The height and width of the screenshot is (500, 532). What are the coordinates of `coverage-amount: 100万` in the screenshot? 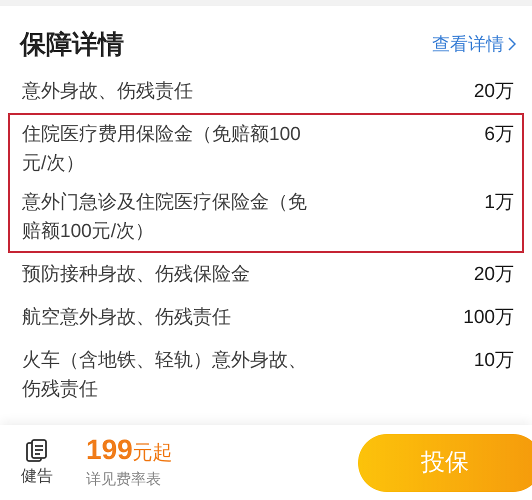 It's located at (488, 318).